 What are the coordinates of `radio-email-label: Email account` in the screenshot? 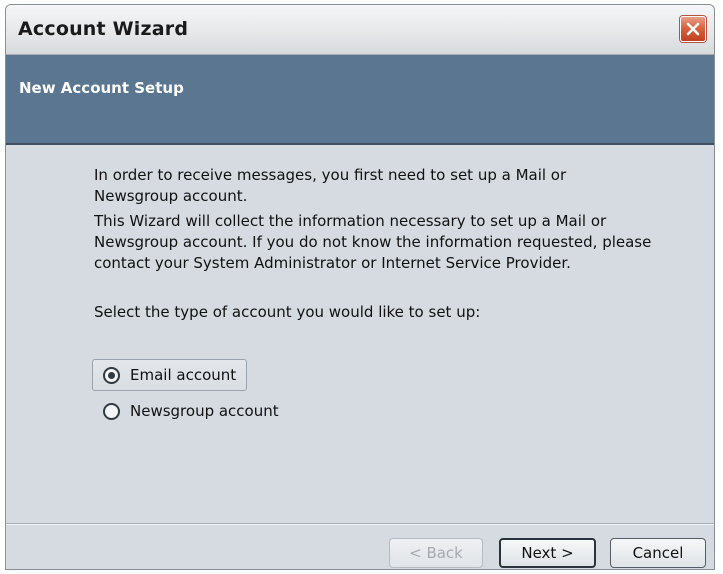 It's located at (183, 375).